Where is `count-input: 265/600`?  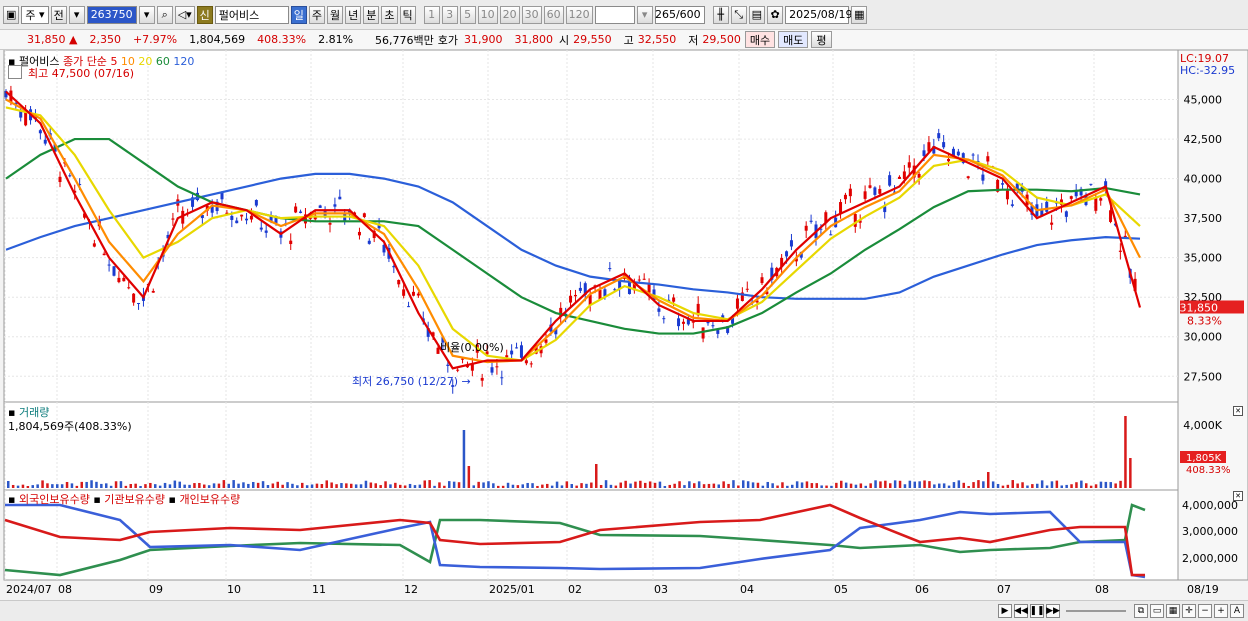
count-input: 265/600 is located at coordinates (679, 14).